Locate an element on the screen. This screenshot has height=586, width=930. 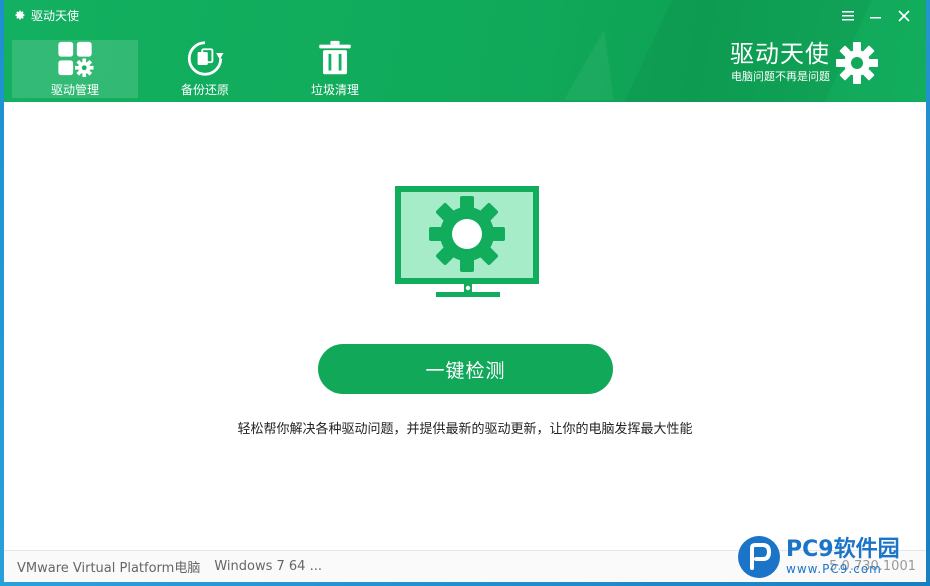
nav-item-trash-clean: 垃圾清理 is located at coordinates (335, 69).